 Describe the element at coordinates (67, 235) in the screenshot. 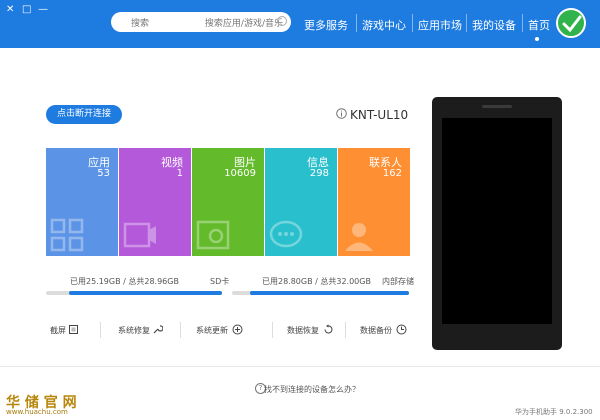

I see `apps-icon` at that location.